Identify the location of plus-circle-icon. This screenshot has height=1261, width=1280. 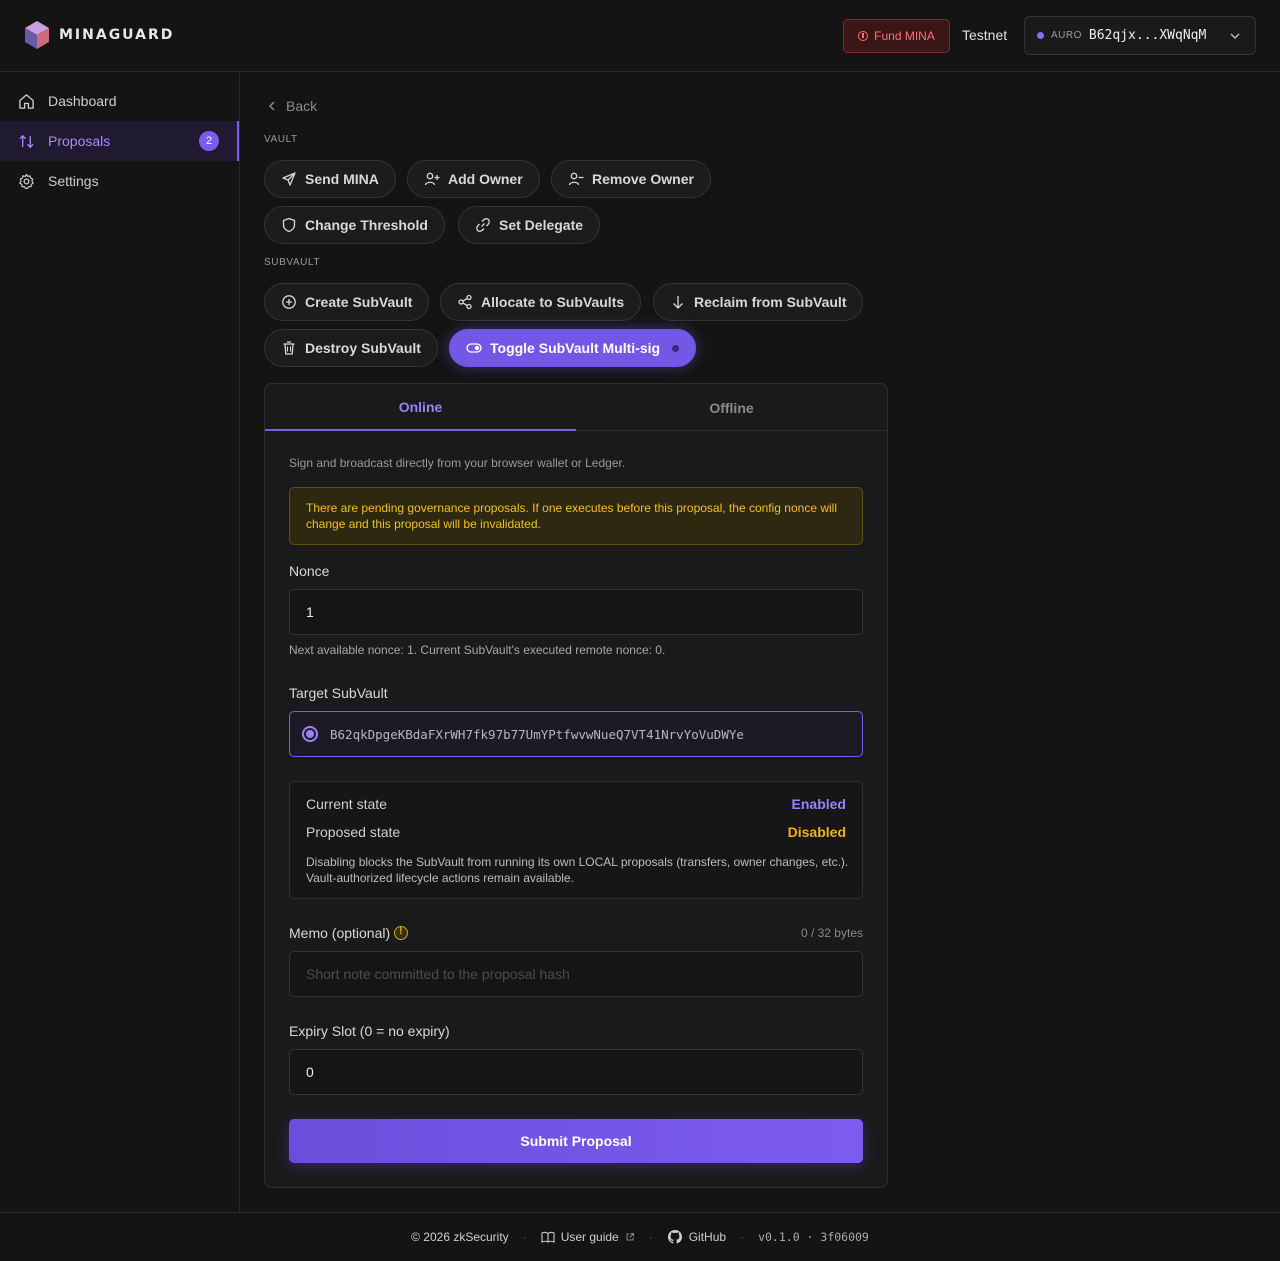
(289, 302).